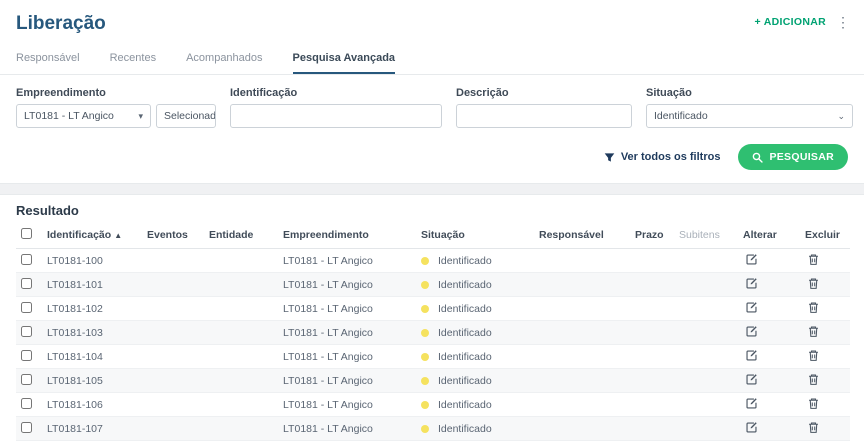 This screenshot has height=445, width=864. Describe the element at coordinates (793, 157) in the screenshot. I see `pesquisar-button: PESQUISAR` at that location.